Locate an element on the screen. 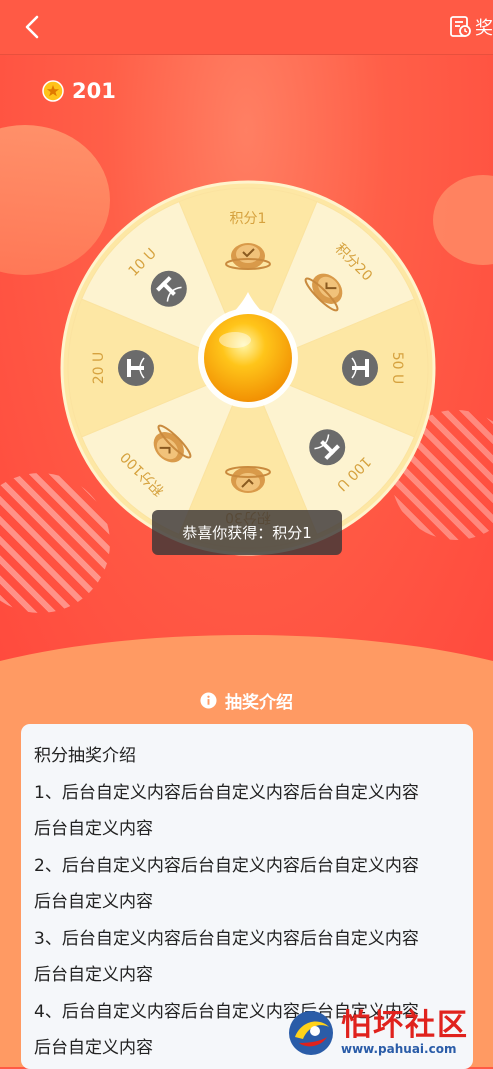 The height and width of the screenshot is (1069, 493). decor-circle-right is located at coordinates (463, 220).